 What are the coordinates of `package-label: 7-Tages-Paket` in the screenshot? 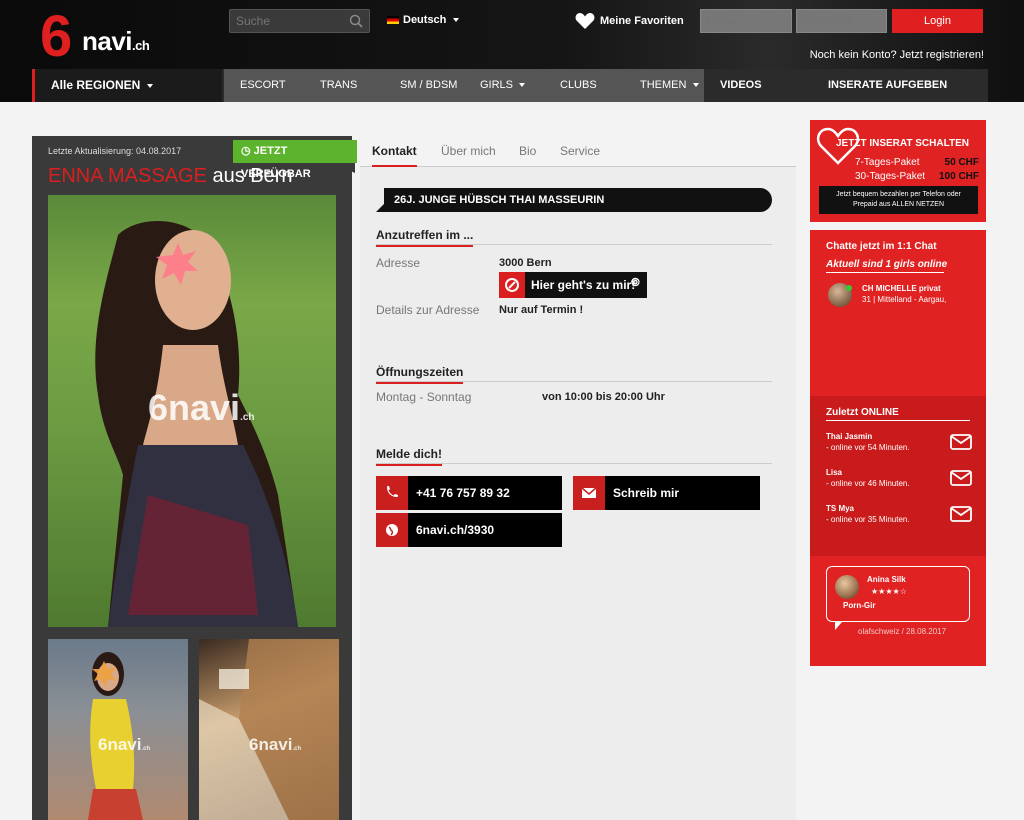 It's located at (887, 162).